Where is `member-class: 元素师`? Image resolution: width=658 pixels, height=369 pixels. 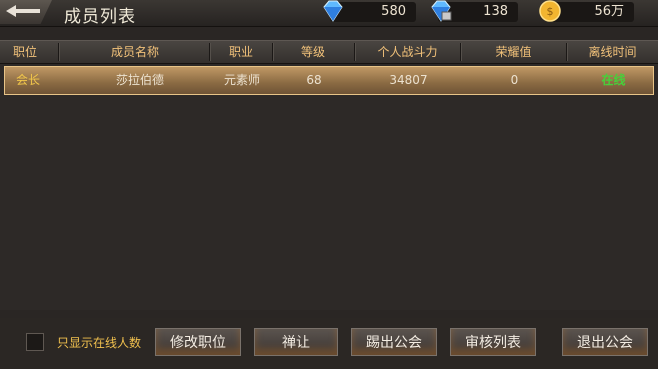
member-class: 元素师 is located at coordinates (241, 80).